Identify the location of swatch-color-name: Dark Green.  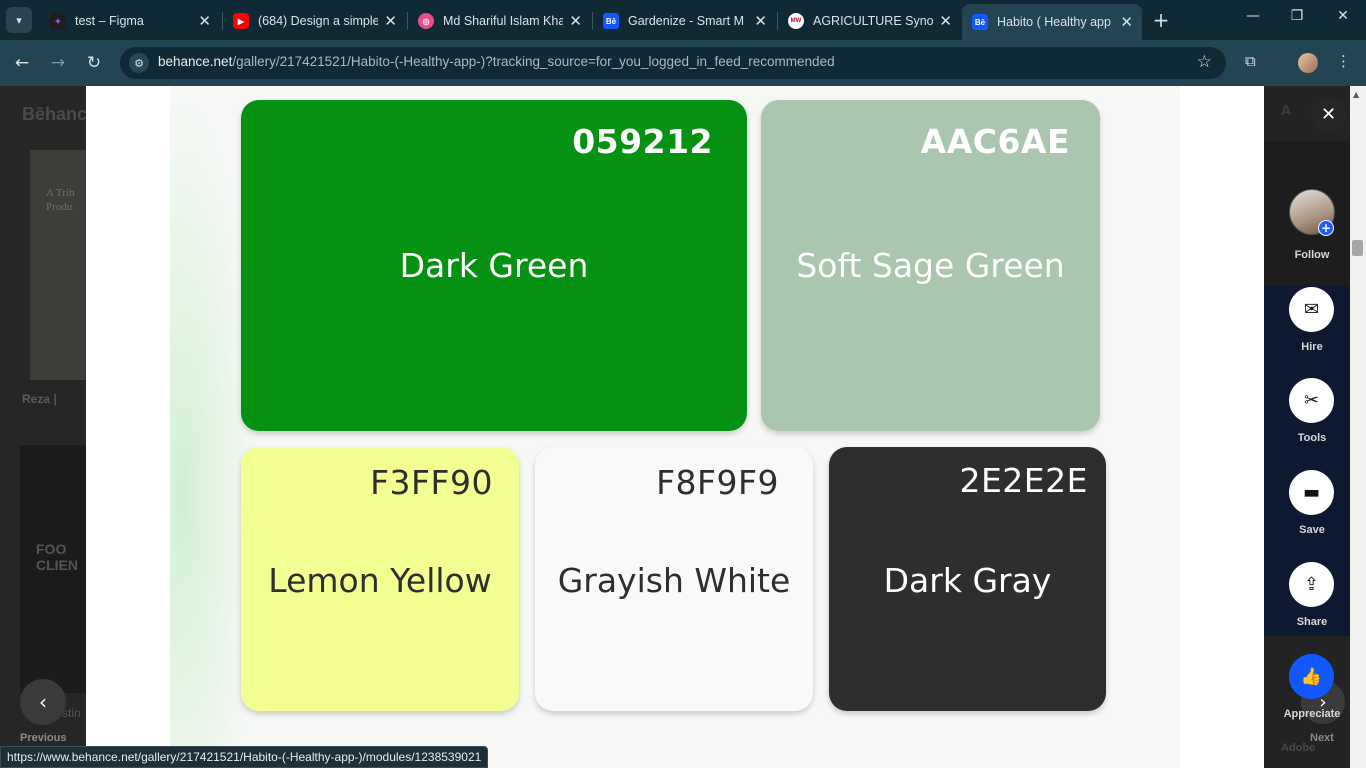
(494, 265).